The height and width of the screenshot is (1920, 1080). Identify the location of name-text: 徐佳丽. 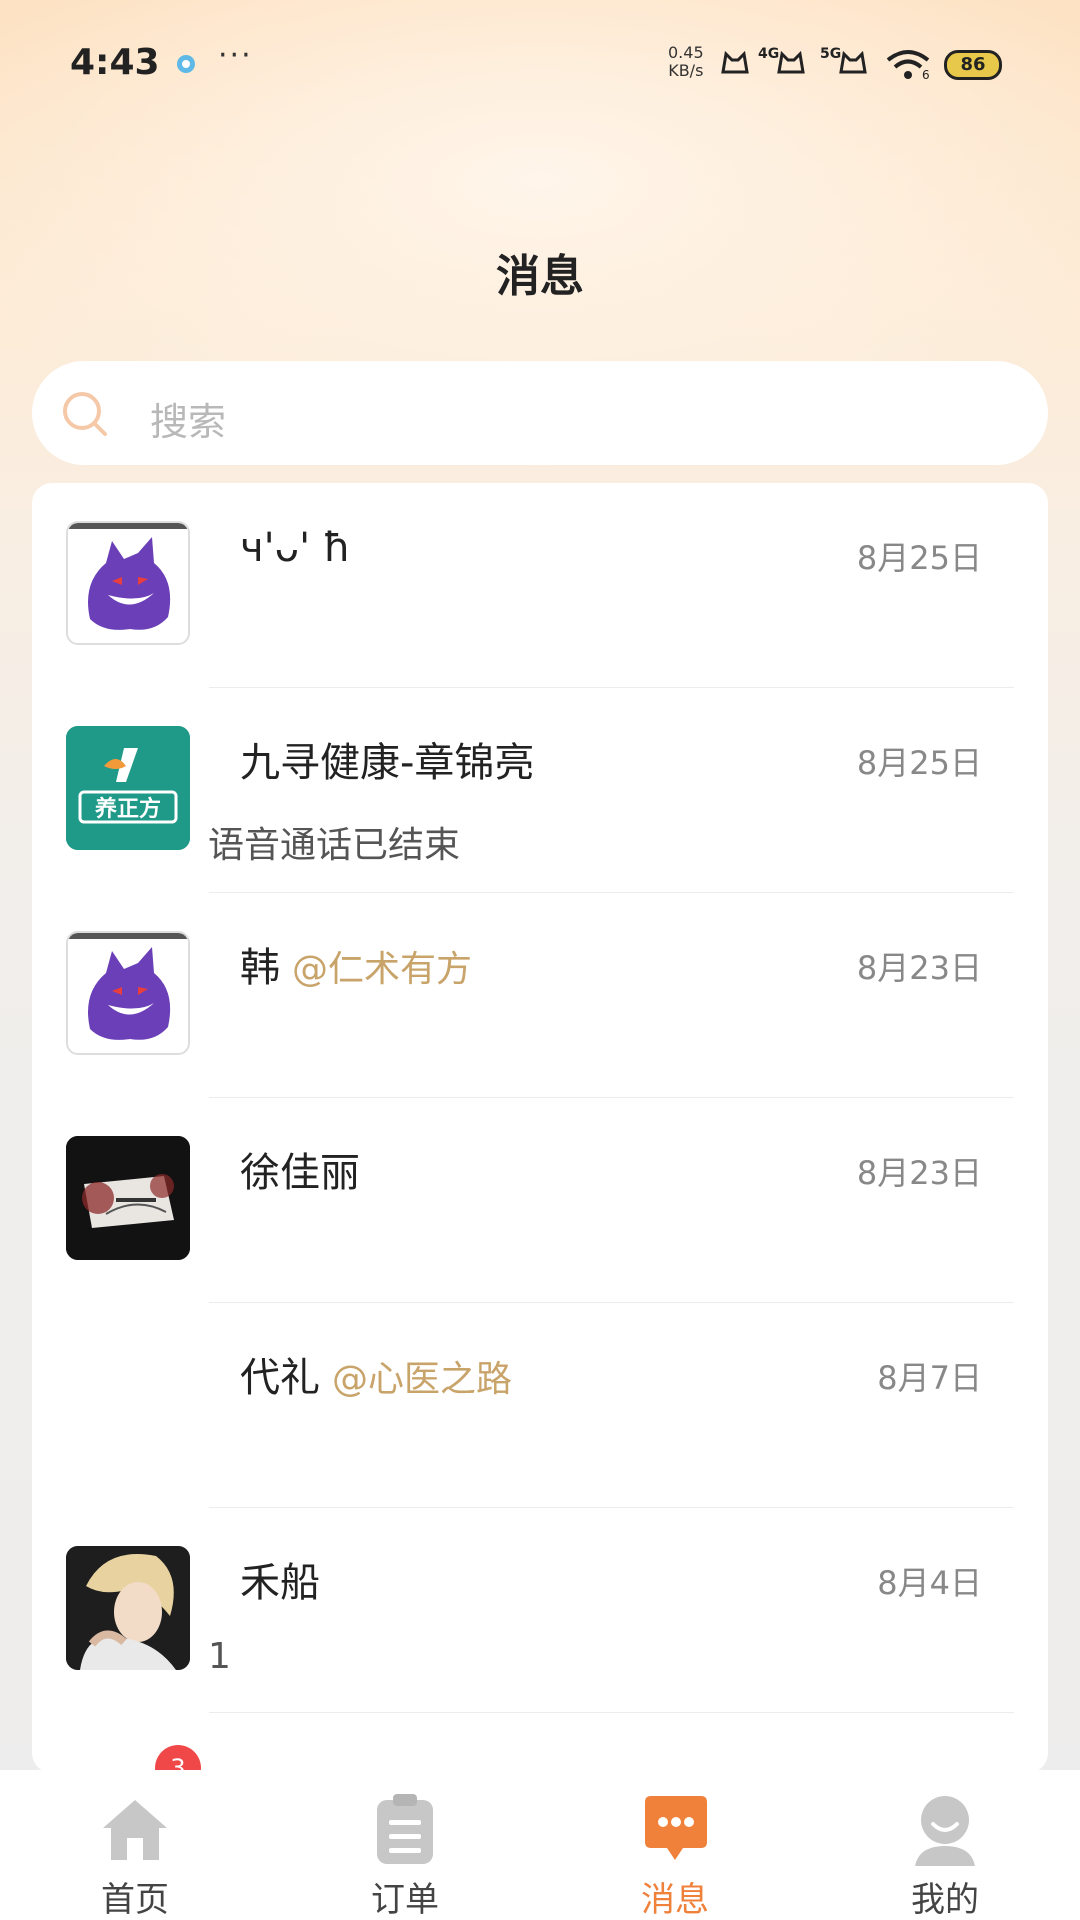
(300, 1173).